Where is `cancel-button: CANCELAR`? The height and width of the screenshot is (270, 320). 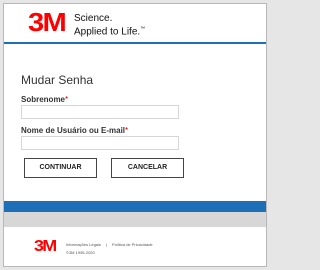 cancel-button: CANCELAR is located at coordinates (147, 168).